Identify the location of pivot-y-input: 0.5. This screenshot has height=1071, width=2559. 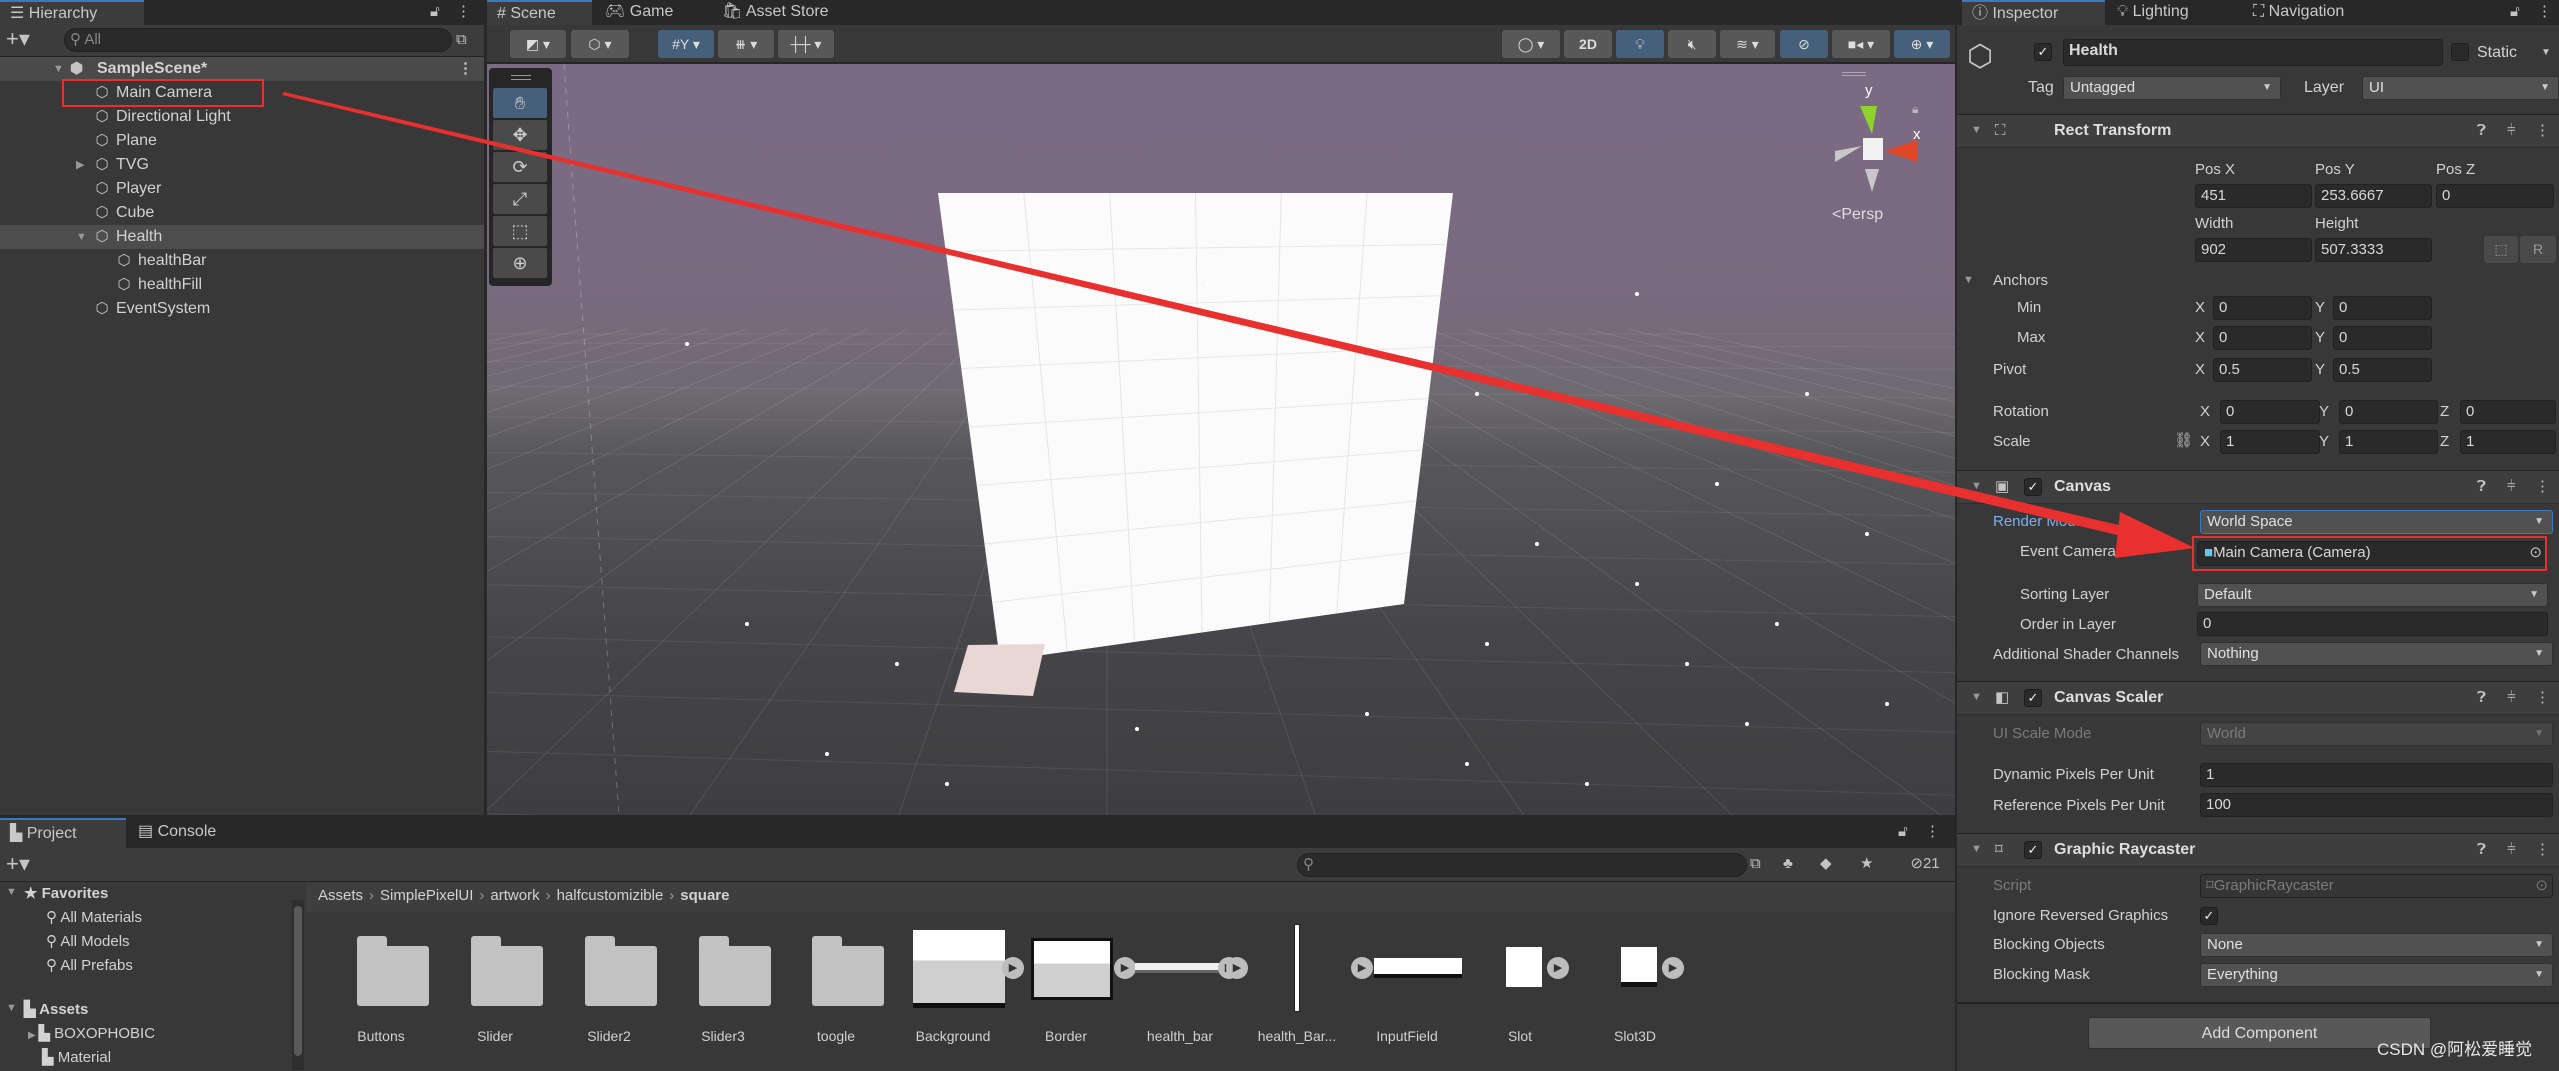
(2382, 370).